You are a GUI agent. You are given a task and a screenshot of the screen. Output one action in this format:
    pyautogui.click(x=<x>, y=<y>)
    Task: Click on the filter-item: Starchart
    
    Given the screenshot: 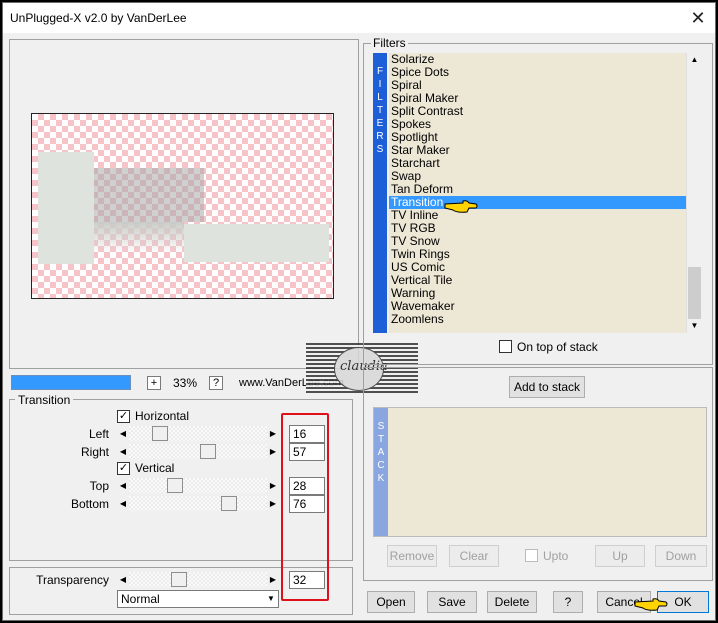 What is the action you would take?
    pyautogui.click(x=537, y=163)
    